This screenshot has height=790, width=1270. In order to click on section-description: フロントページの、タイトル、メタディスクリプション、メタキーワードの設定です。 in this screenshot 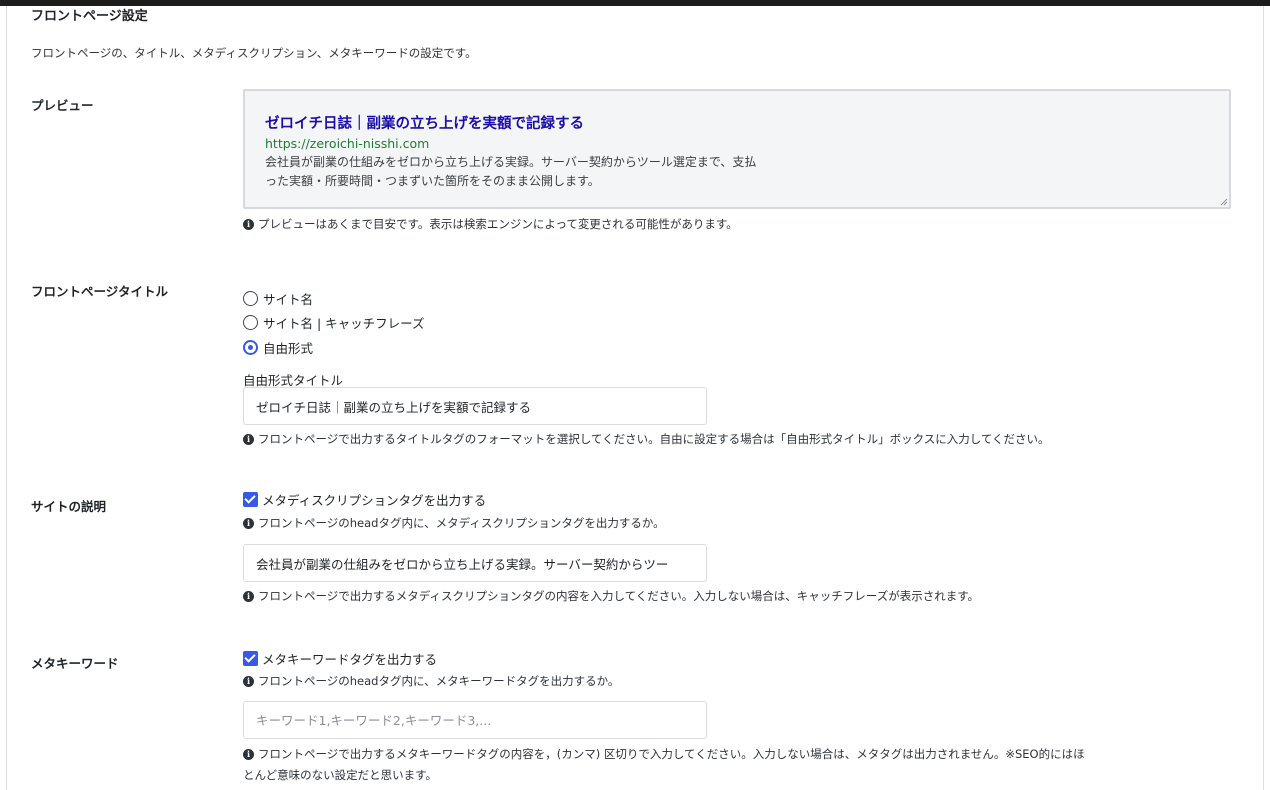, I will do `click(254, 53)`.